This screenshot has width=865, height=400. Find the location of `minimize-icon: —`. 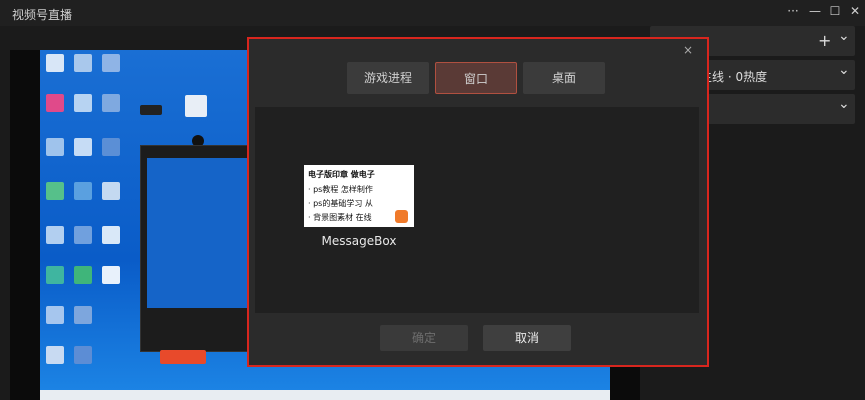

minimize-icon: — is located at coordinates (815, 11).